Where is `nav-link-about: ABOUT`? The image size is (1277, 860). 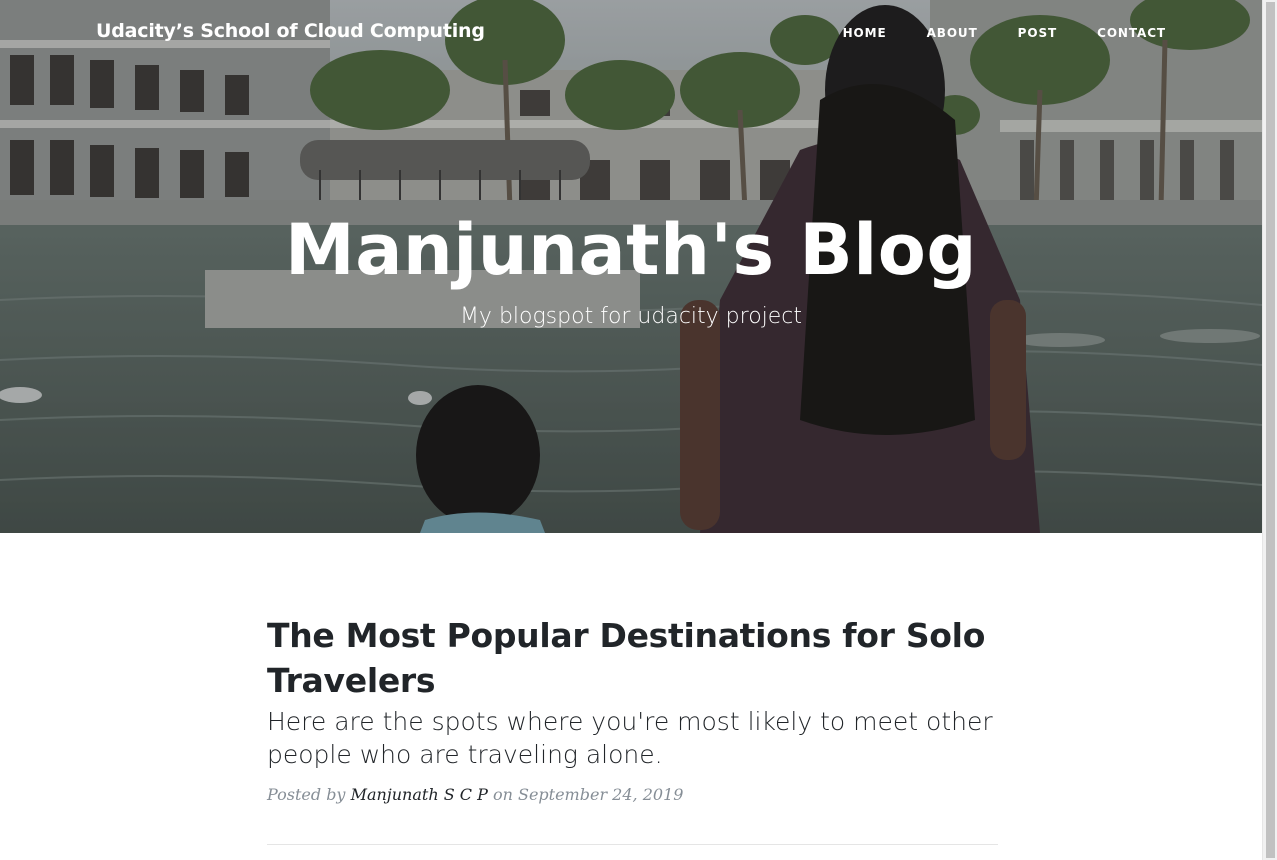
nav-link-about: ABOUT is located at coordinates (952, 33).